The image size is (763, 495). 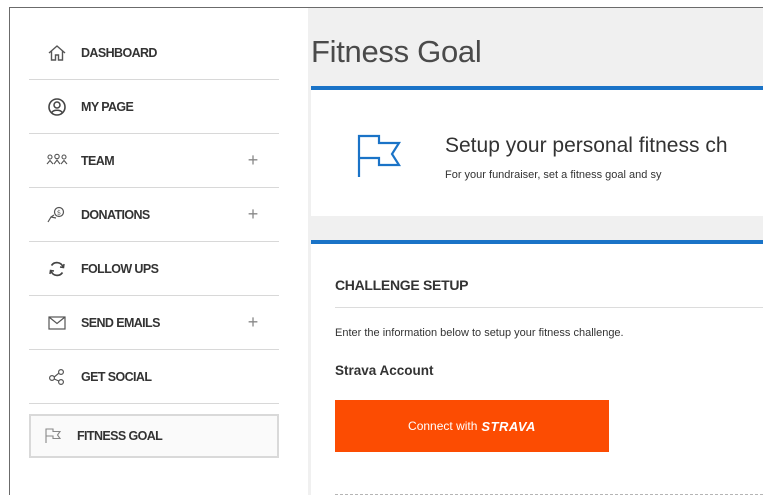 I want to click on strava-logo-text: STRAVA, so click(x=508, y=426).